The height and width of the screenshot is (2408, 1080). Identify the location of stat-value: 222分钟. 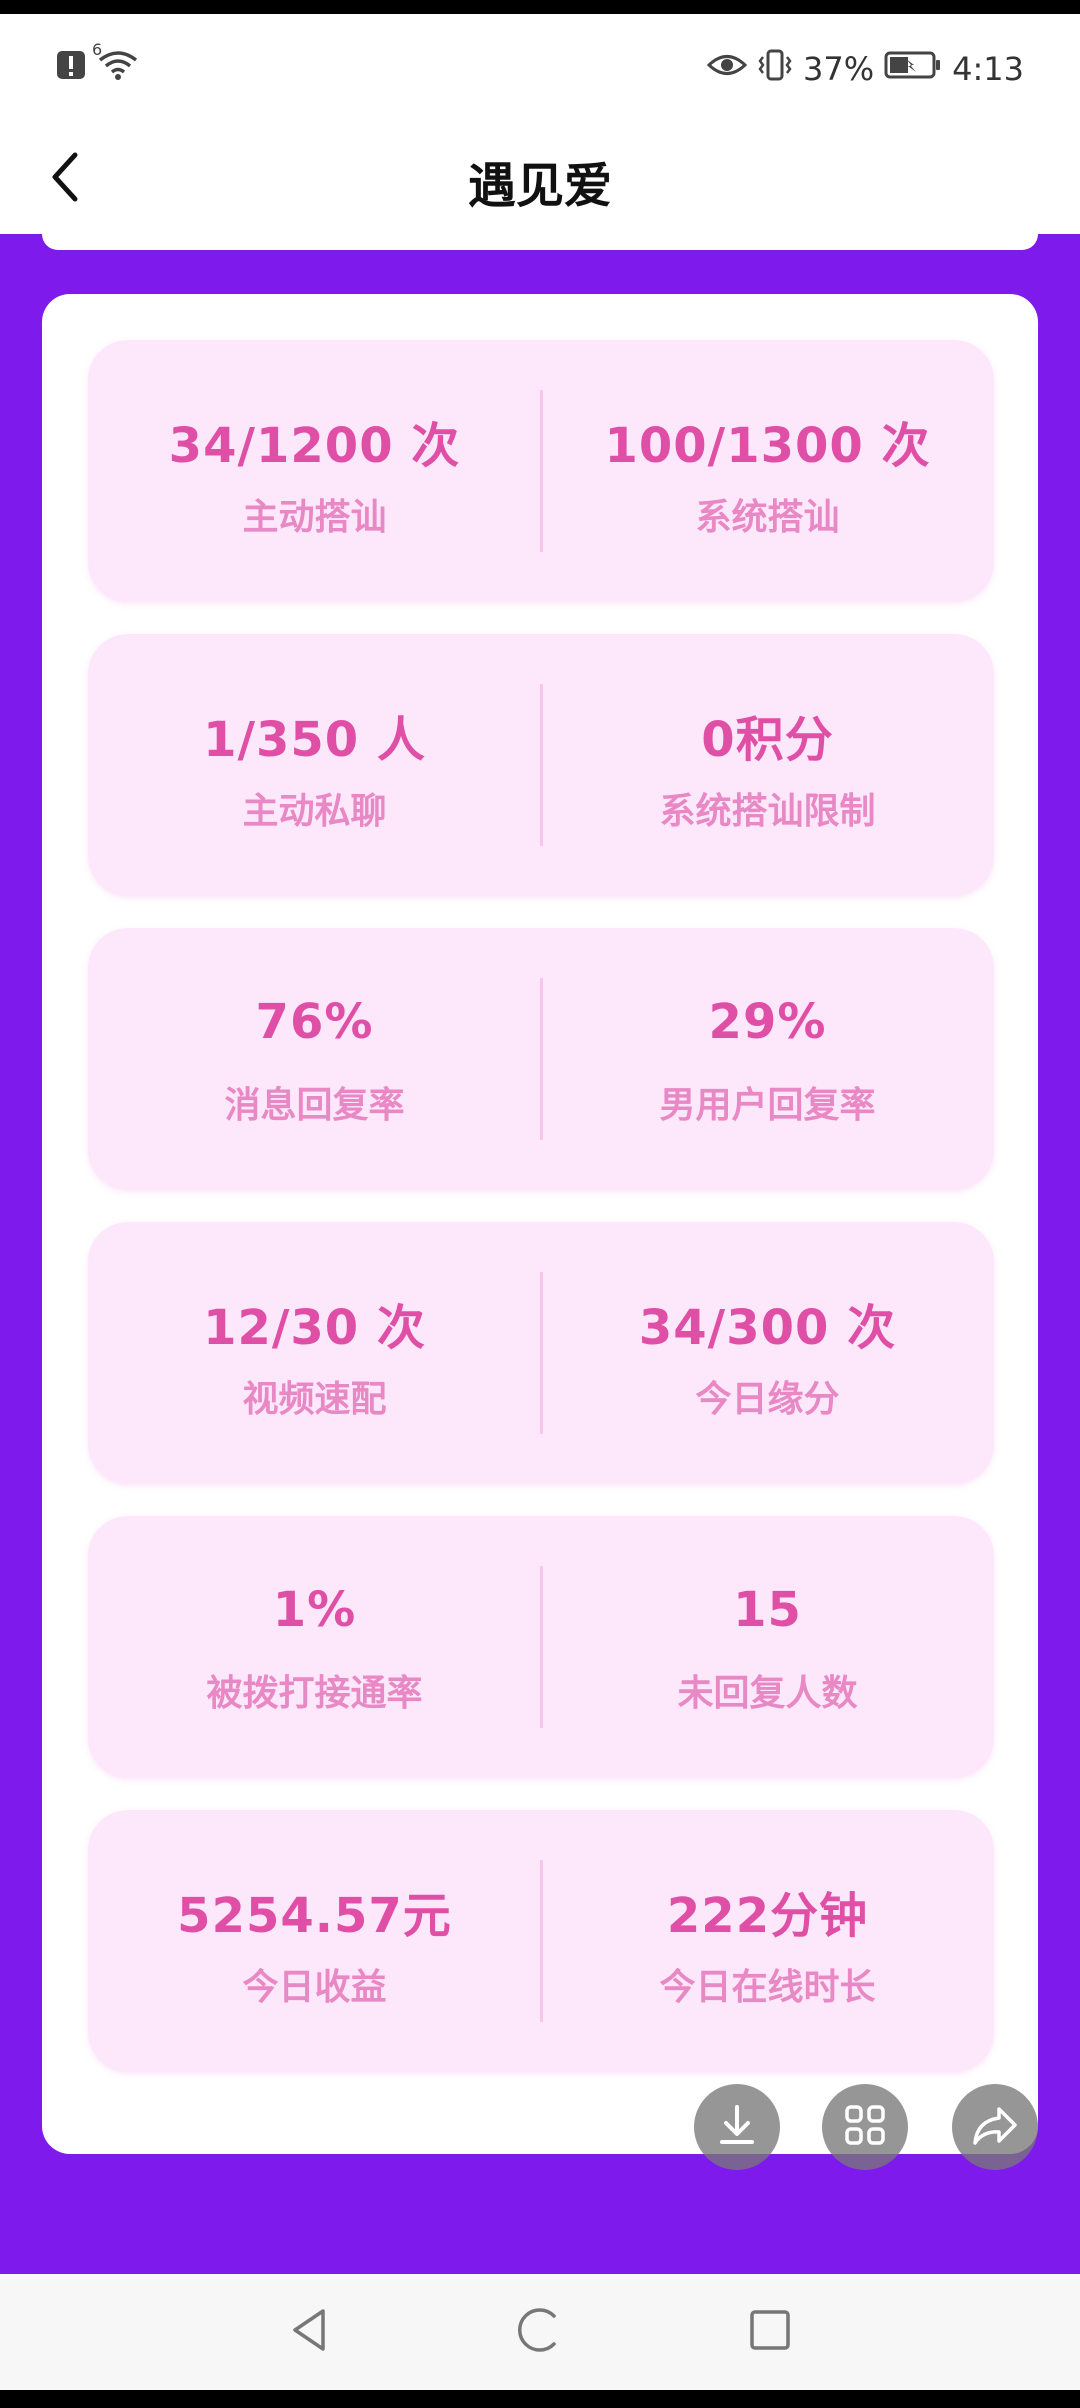
(767, 1916).